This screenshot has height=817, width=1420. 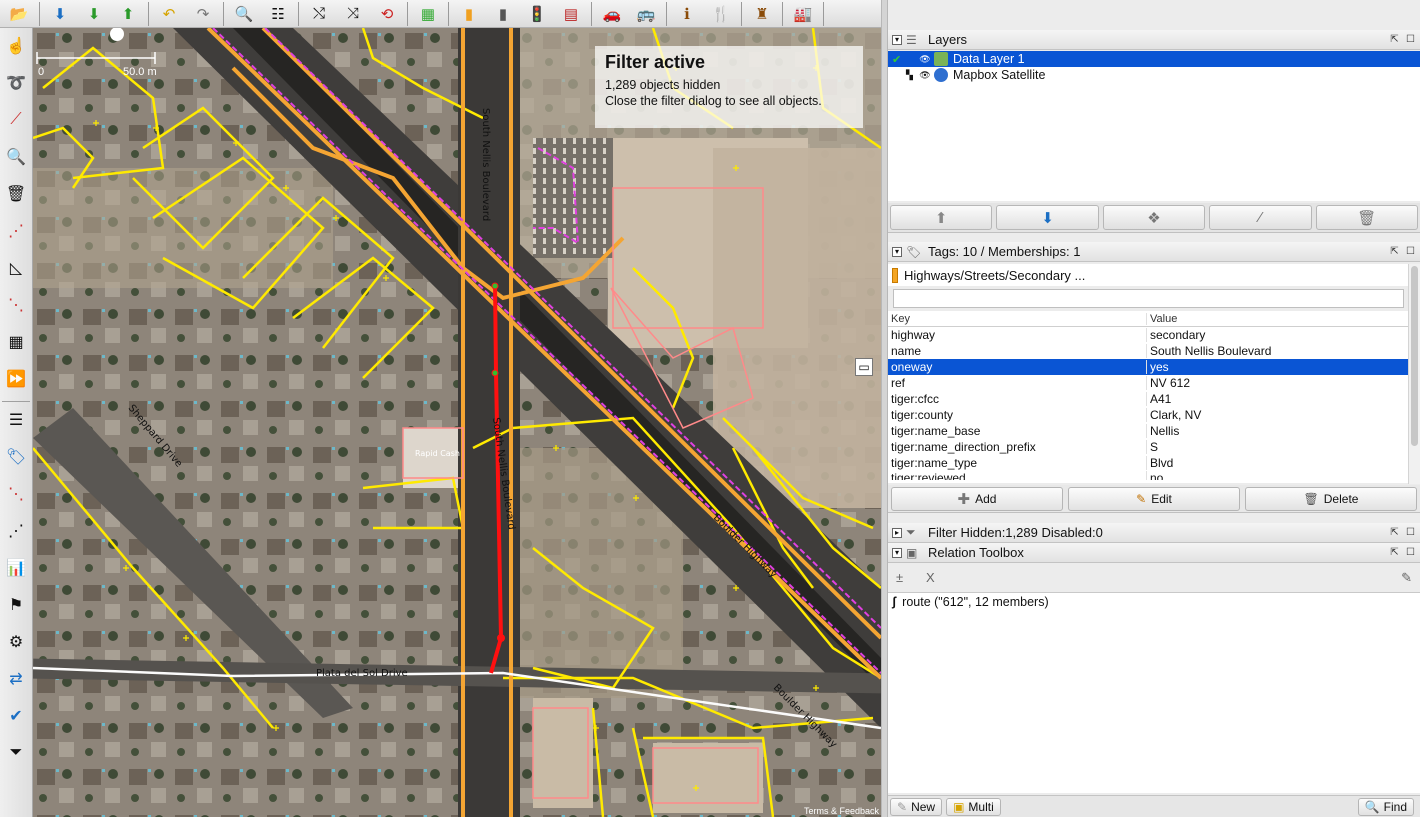 What do you see at coordinates (1154, 578) in the screenshot?
I see `relation-toolbox-toolbar: ± X ✎` at bounding box center [1154, 578].